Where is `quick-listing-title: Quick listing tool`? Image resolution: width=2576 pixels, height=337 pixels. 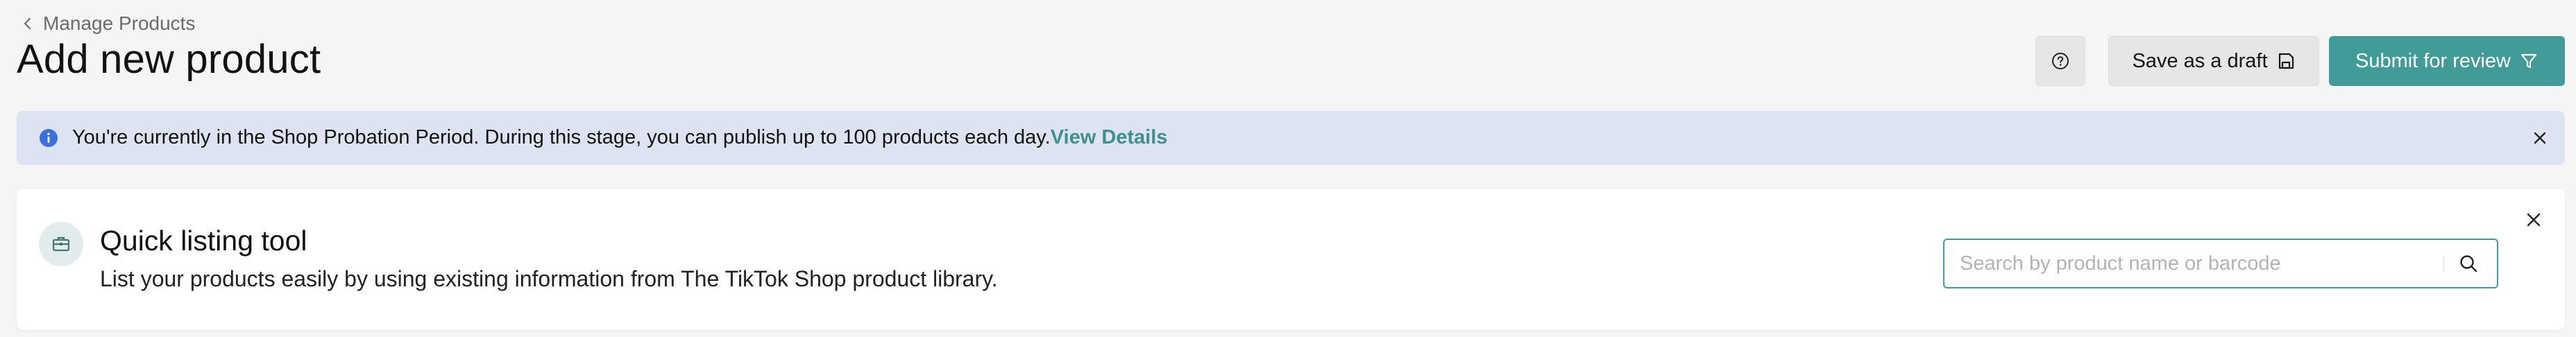
quick-listing-title: Quick listing tool is located at coordinates (203, 241).